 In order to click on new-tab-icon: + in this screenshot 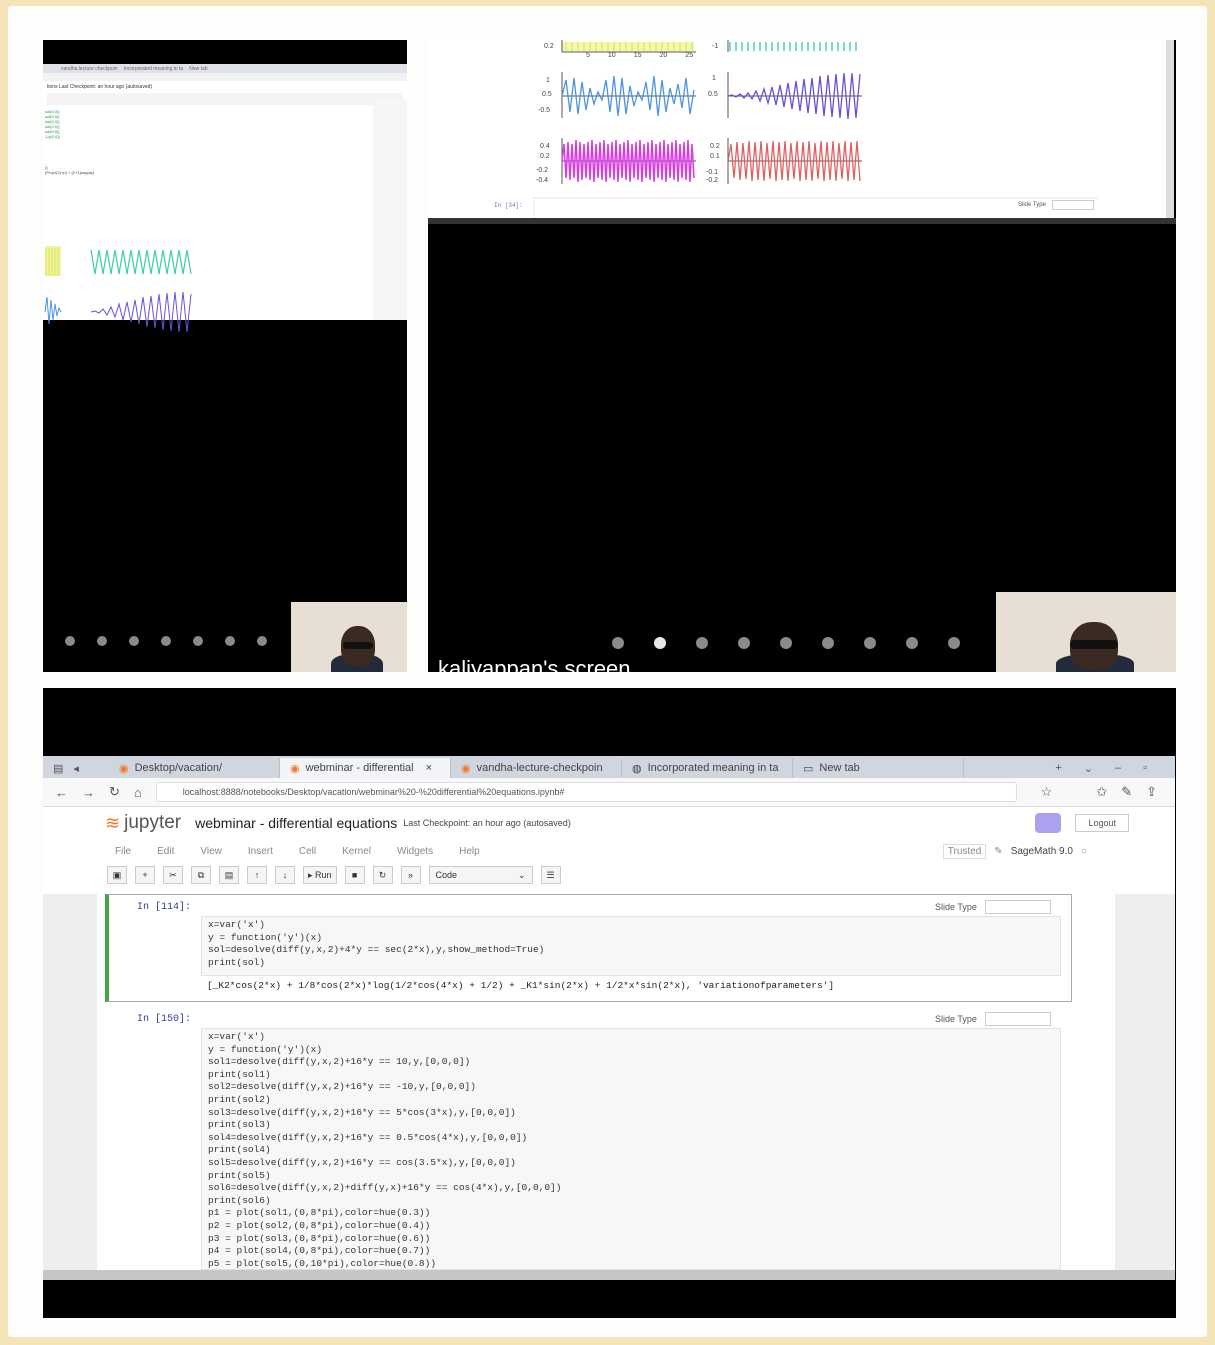, I will do `click(1058, 768)`.